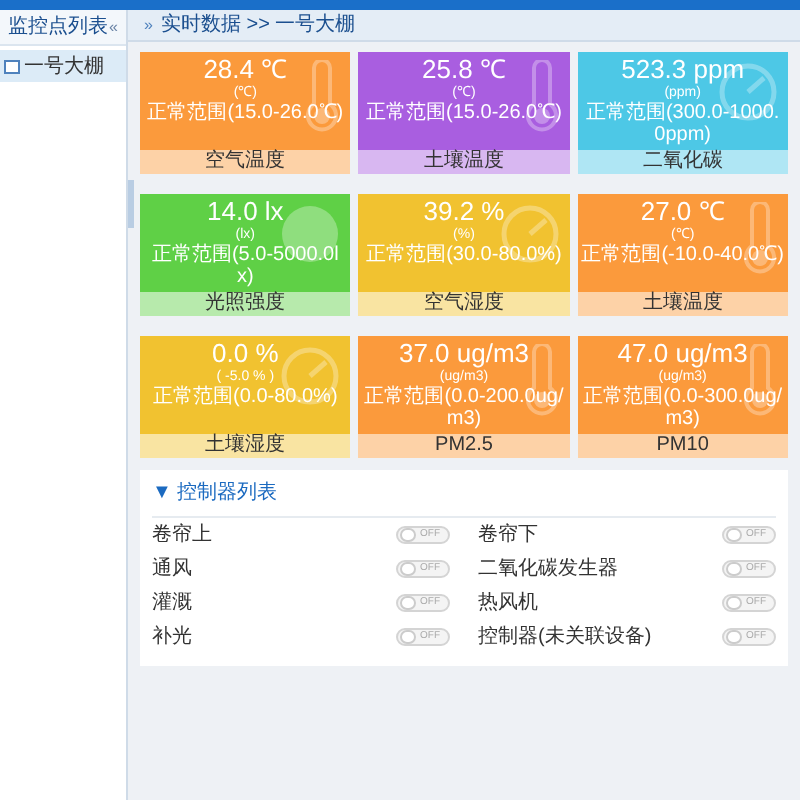  I want to click on sensor-value: 27.0 ℃, so click(682, 211).